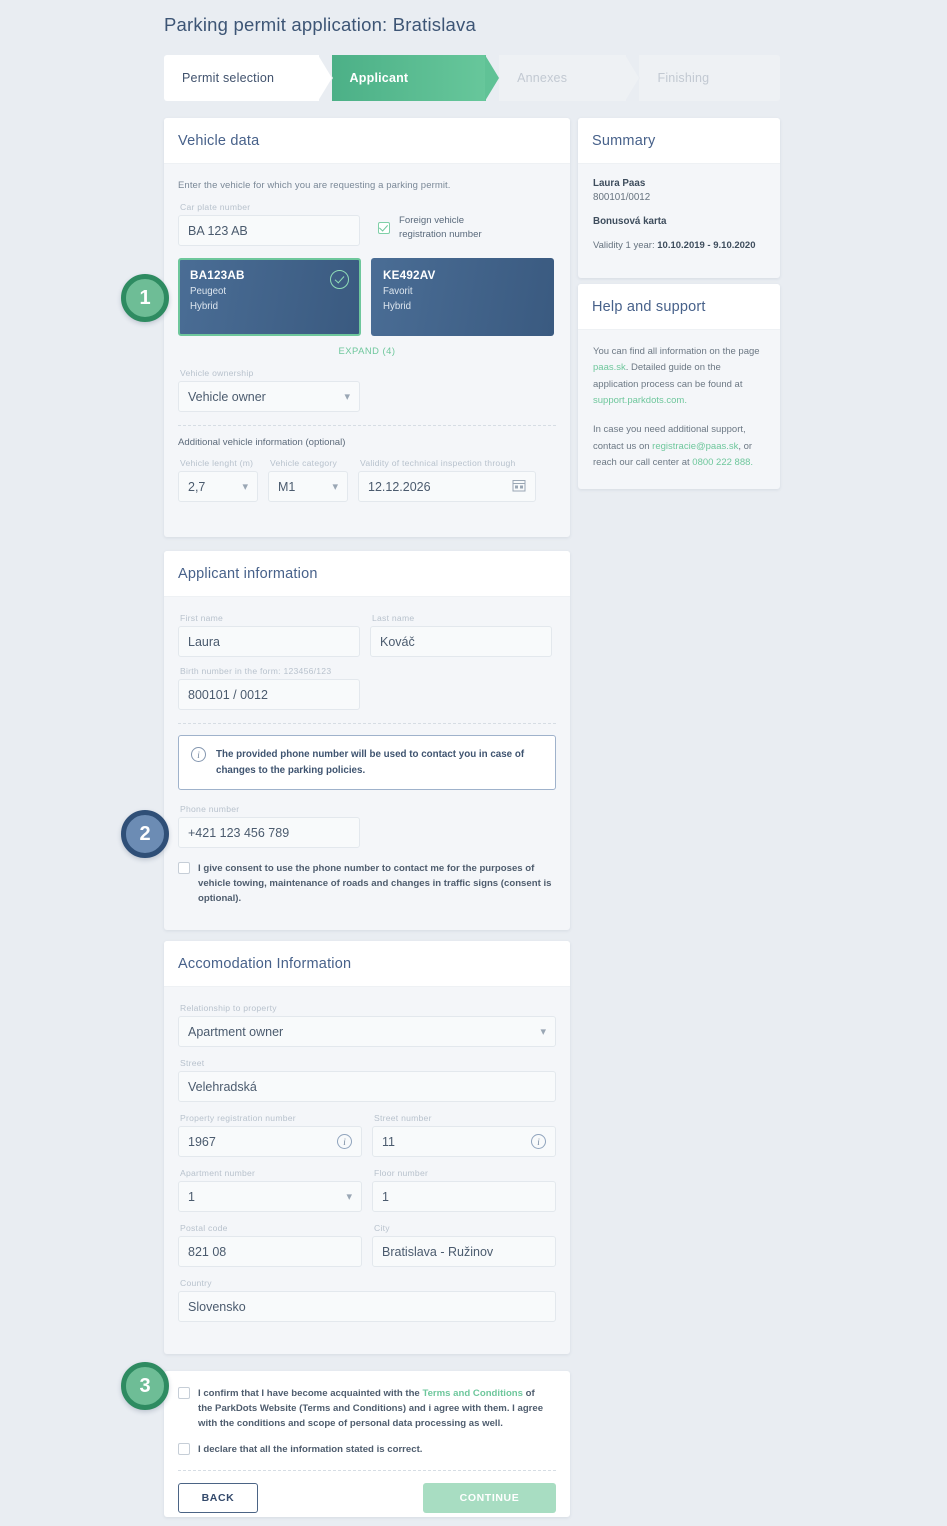  I want to click on vehicle-make: Peugeot, so click(208, 291).